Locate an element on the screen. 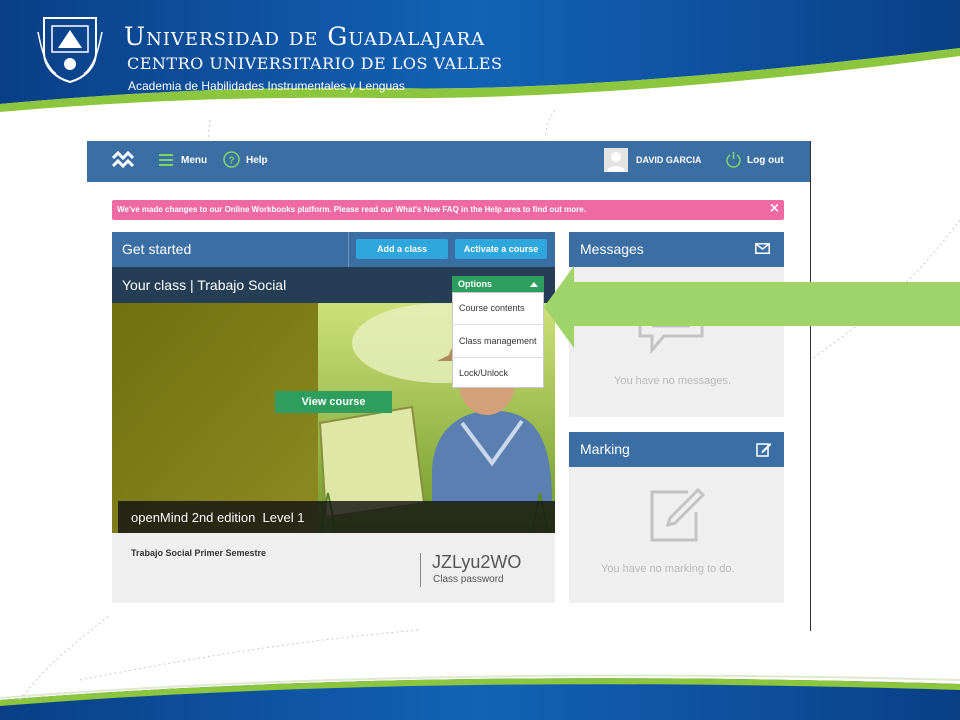 This screenshot has height=720, width=960. app-frame-border is located at coordinates (810, 386).